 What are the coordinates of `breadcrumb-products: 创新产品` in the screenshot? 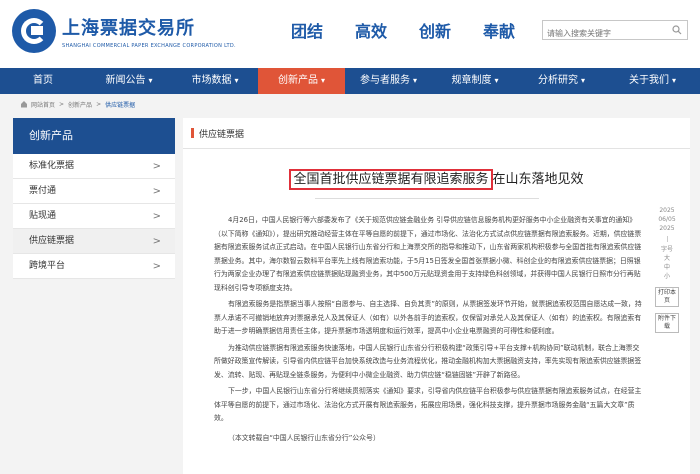 It's located at (80, 104).